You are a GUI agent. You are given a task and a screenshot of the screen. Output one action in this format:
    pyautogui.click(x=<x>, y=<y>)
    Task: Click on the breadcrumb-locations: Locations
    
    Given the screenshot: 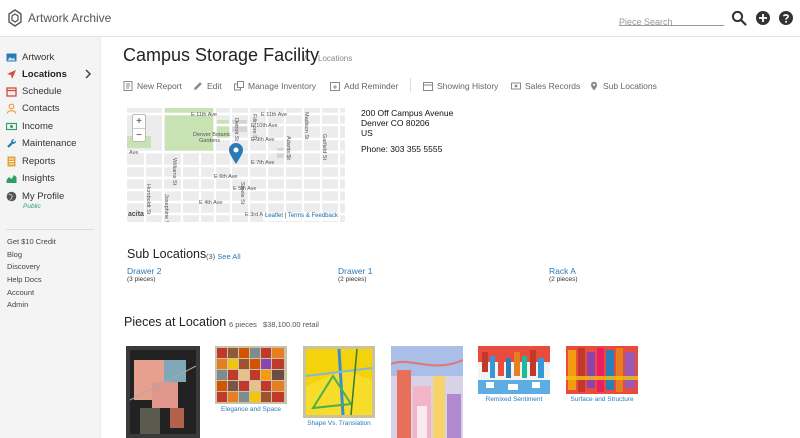 What is the action you would take?
    pyautogui.click(x=335, y=58)
    